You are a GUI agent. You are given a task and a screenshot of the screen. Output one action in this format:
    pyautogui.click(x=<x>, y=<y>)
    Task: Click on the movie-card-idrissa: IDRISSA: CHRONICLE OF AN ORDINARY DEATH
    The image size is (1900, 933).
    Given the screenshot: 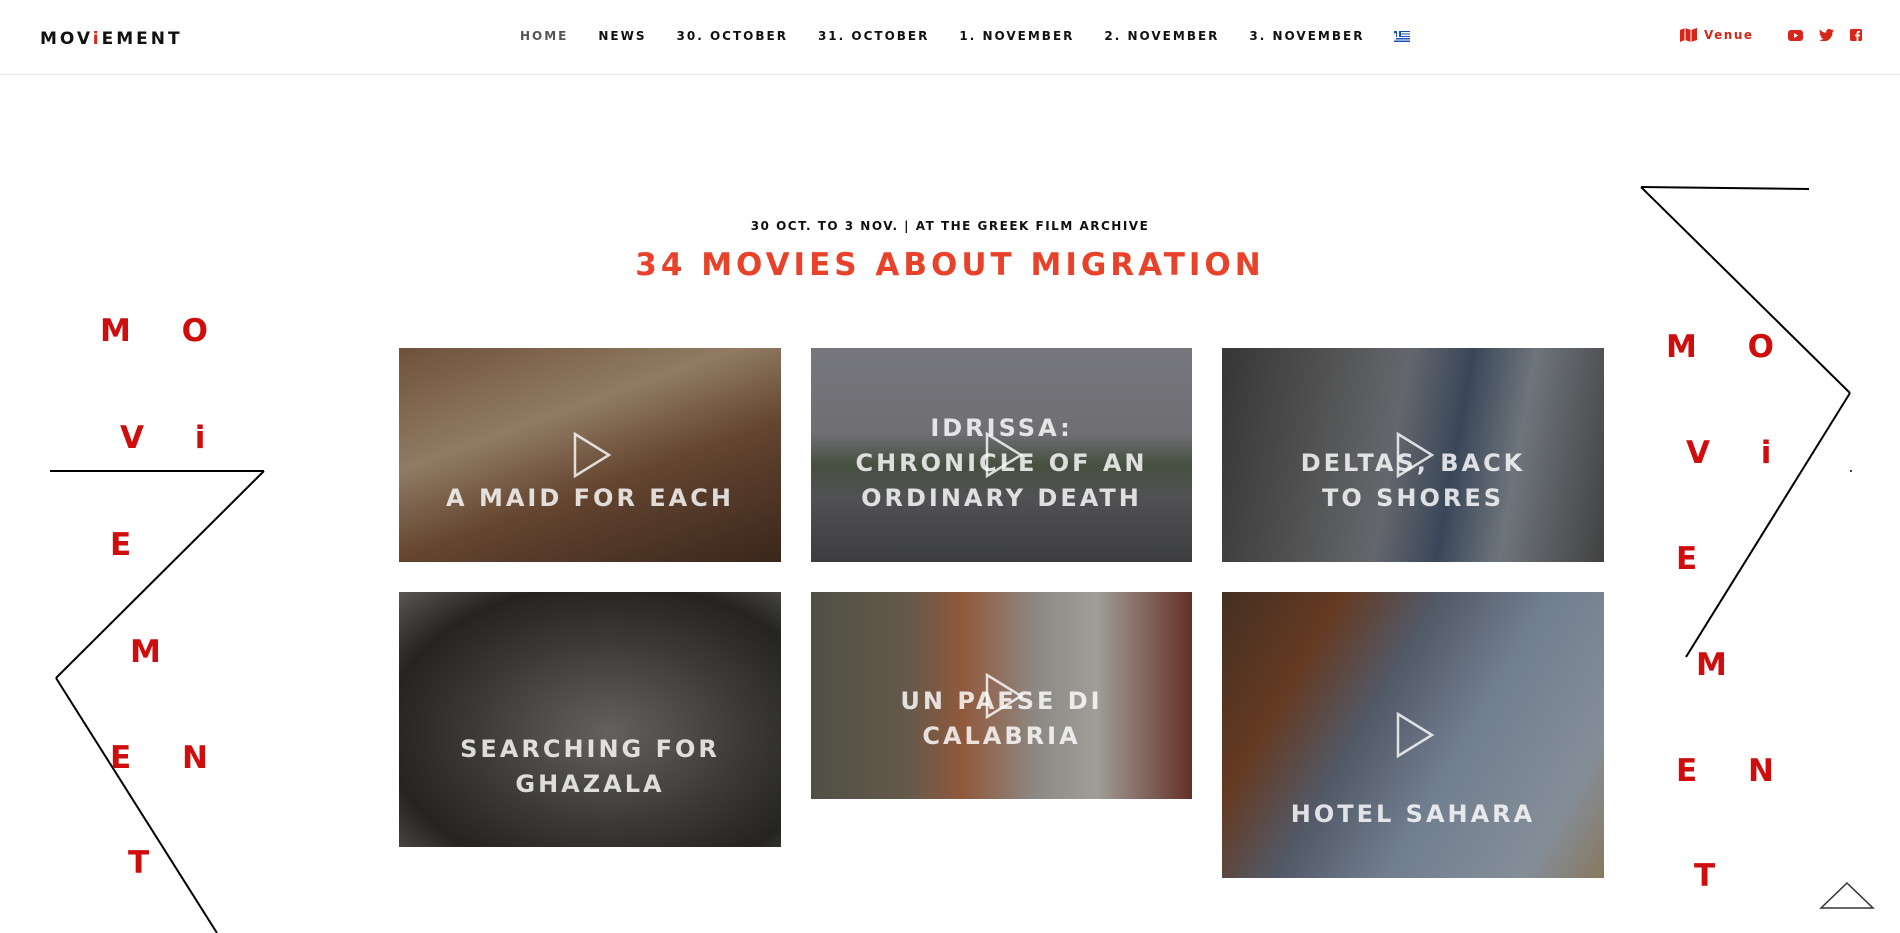 What is the action you would take?
    pyautogui.click(x=1001, y=455)
    